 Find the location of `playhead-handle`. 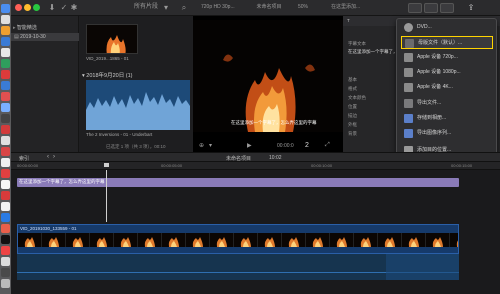

playhead-handle is located at coordinates (106, 165).